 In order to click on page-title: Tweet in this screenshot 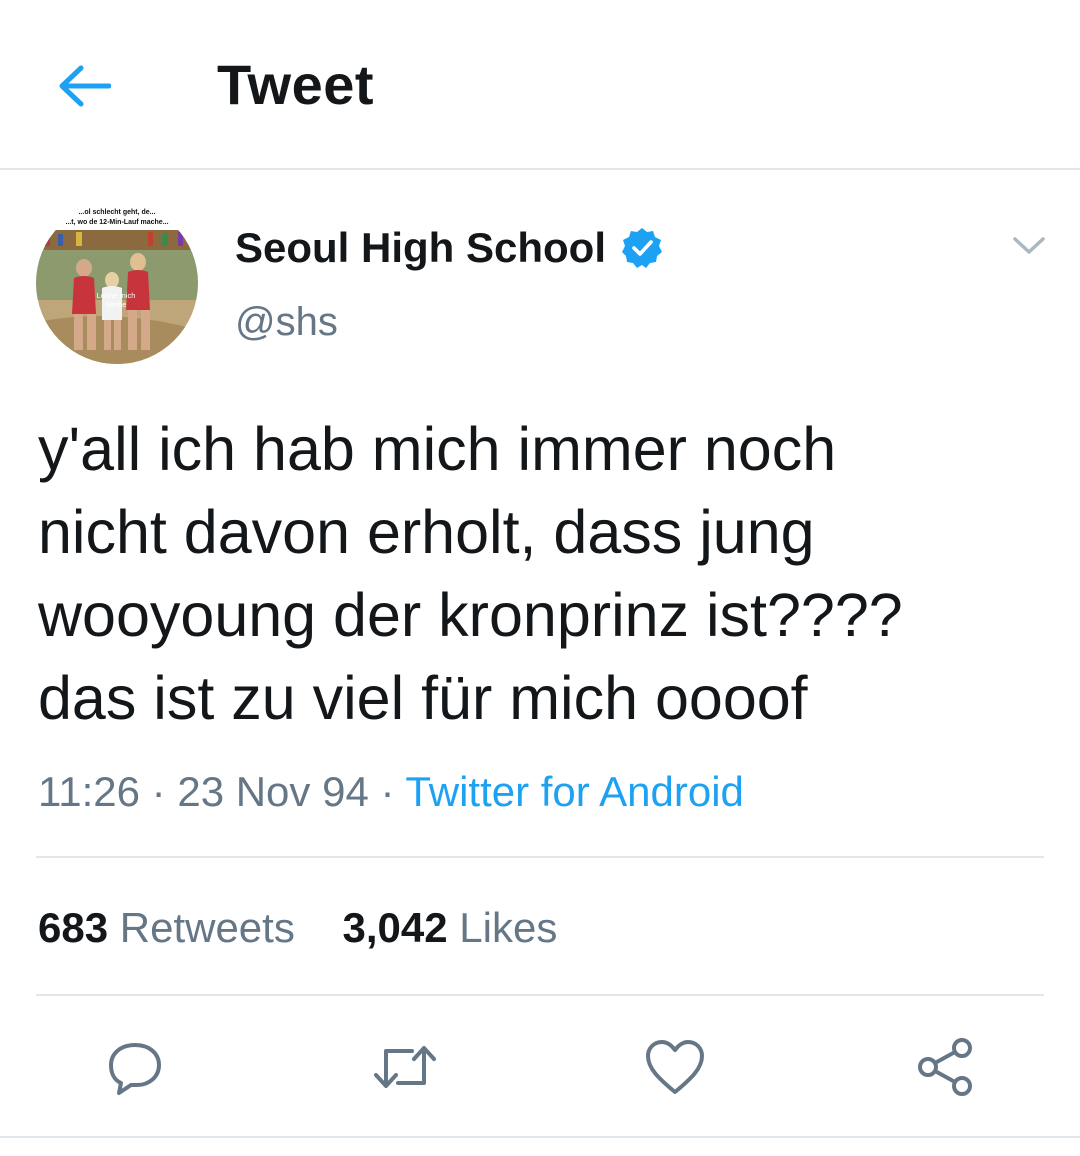, I will do `click(296, 84)`.